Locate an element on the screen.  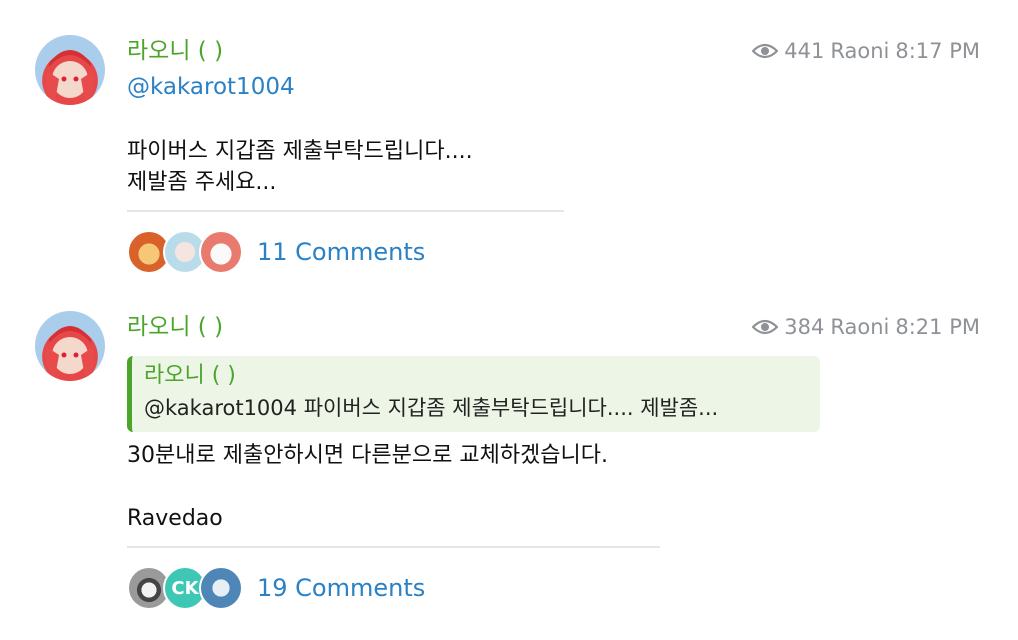
commenter-initials: CK is located at coordinates (185, 588).